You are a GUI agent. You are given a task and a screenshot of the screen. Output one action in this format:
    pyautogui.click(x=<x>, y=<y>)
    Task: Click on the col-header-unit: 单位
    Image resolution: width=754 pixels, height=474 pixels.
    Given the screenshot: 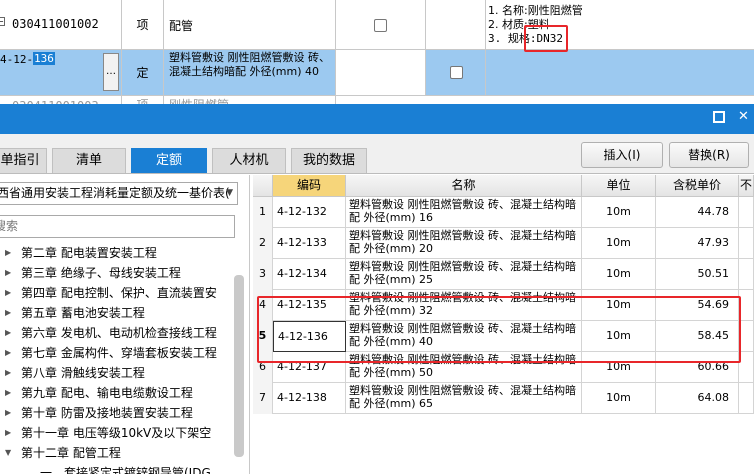 What is the action you would take?
    pyautogui.click(x=619, y=186)
    